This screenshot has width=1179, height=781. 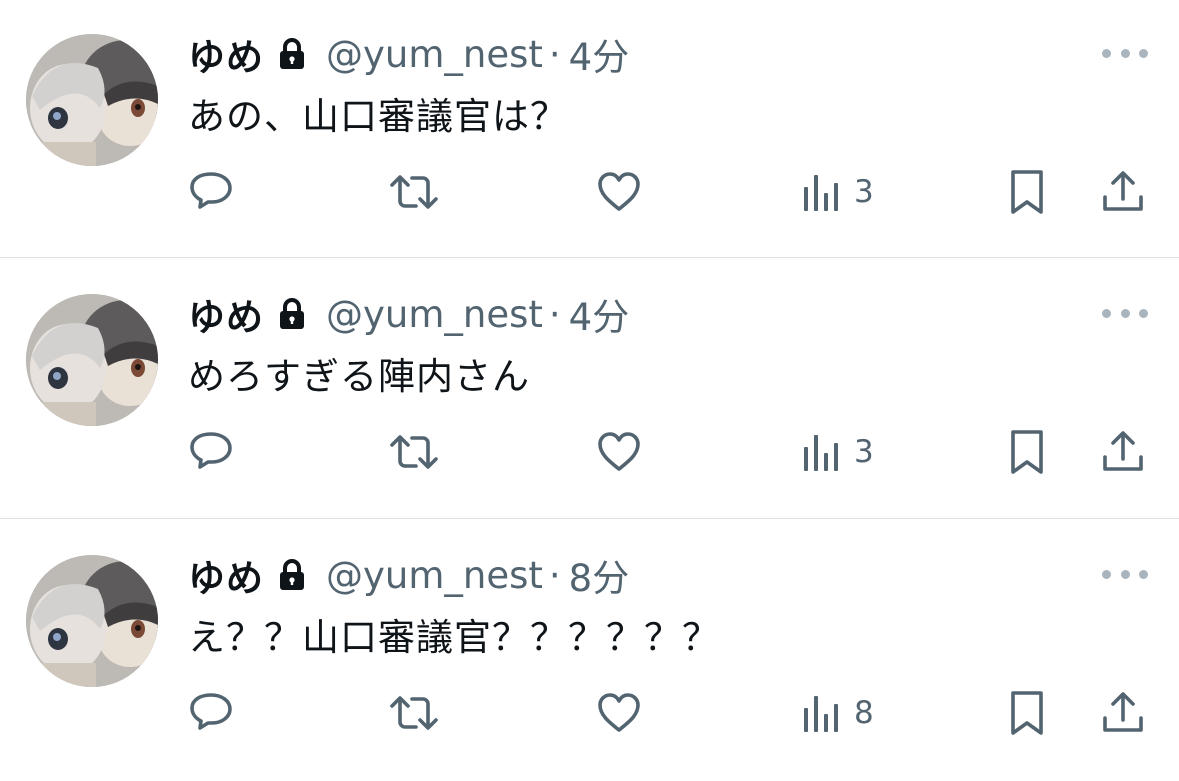 I want to click on tweet-header: ゆめ @yum_nest · 8分, so click(x=408, y=575).